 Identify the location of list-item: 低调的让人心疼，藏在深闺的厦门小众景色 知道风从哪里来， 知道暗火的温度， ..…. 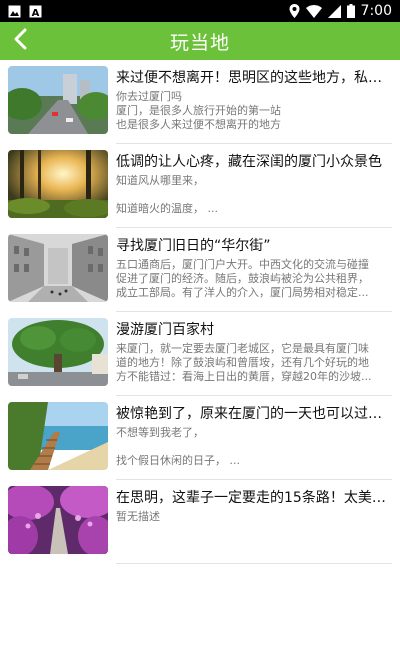
(200, 186).